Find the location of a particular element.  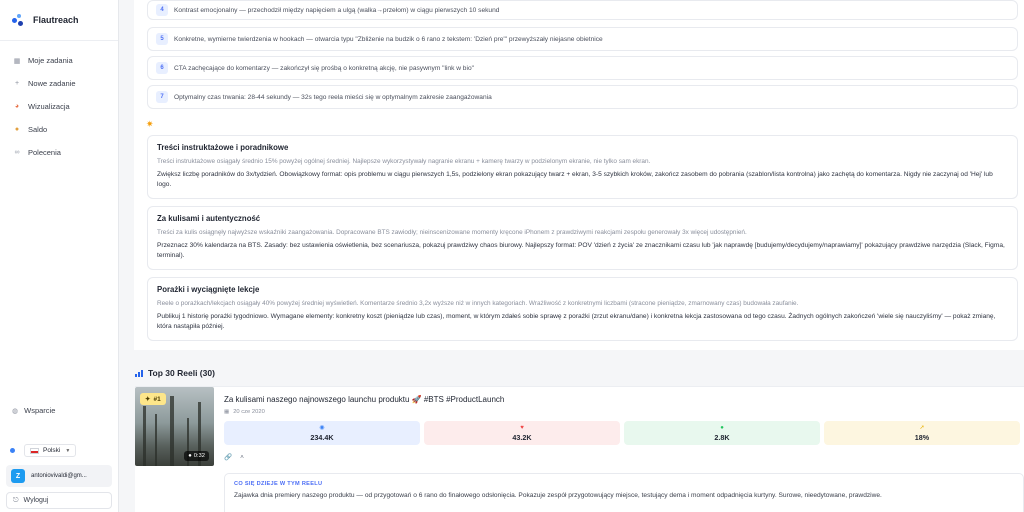

sidebar-item-label: Moje zadania is located at coordinates (50, 60).